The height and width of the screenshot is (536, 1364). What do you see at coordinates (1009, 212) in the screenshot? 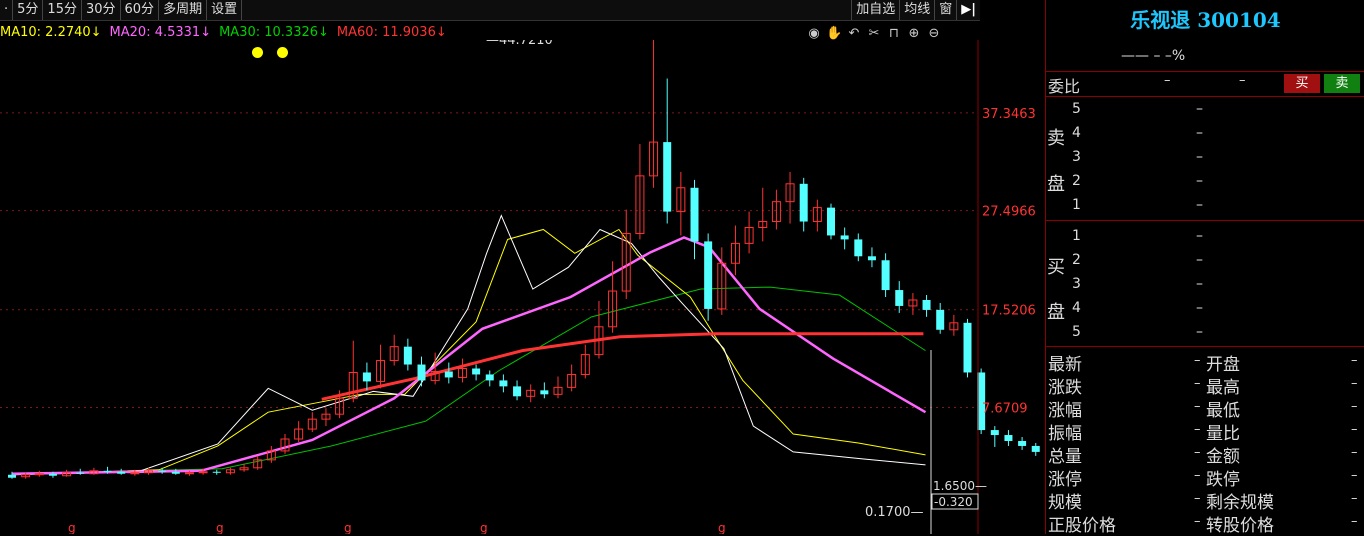
I see `y-tick-label: 27.4966` at bounding box center [1009, 212].